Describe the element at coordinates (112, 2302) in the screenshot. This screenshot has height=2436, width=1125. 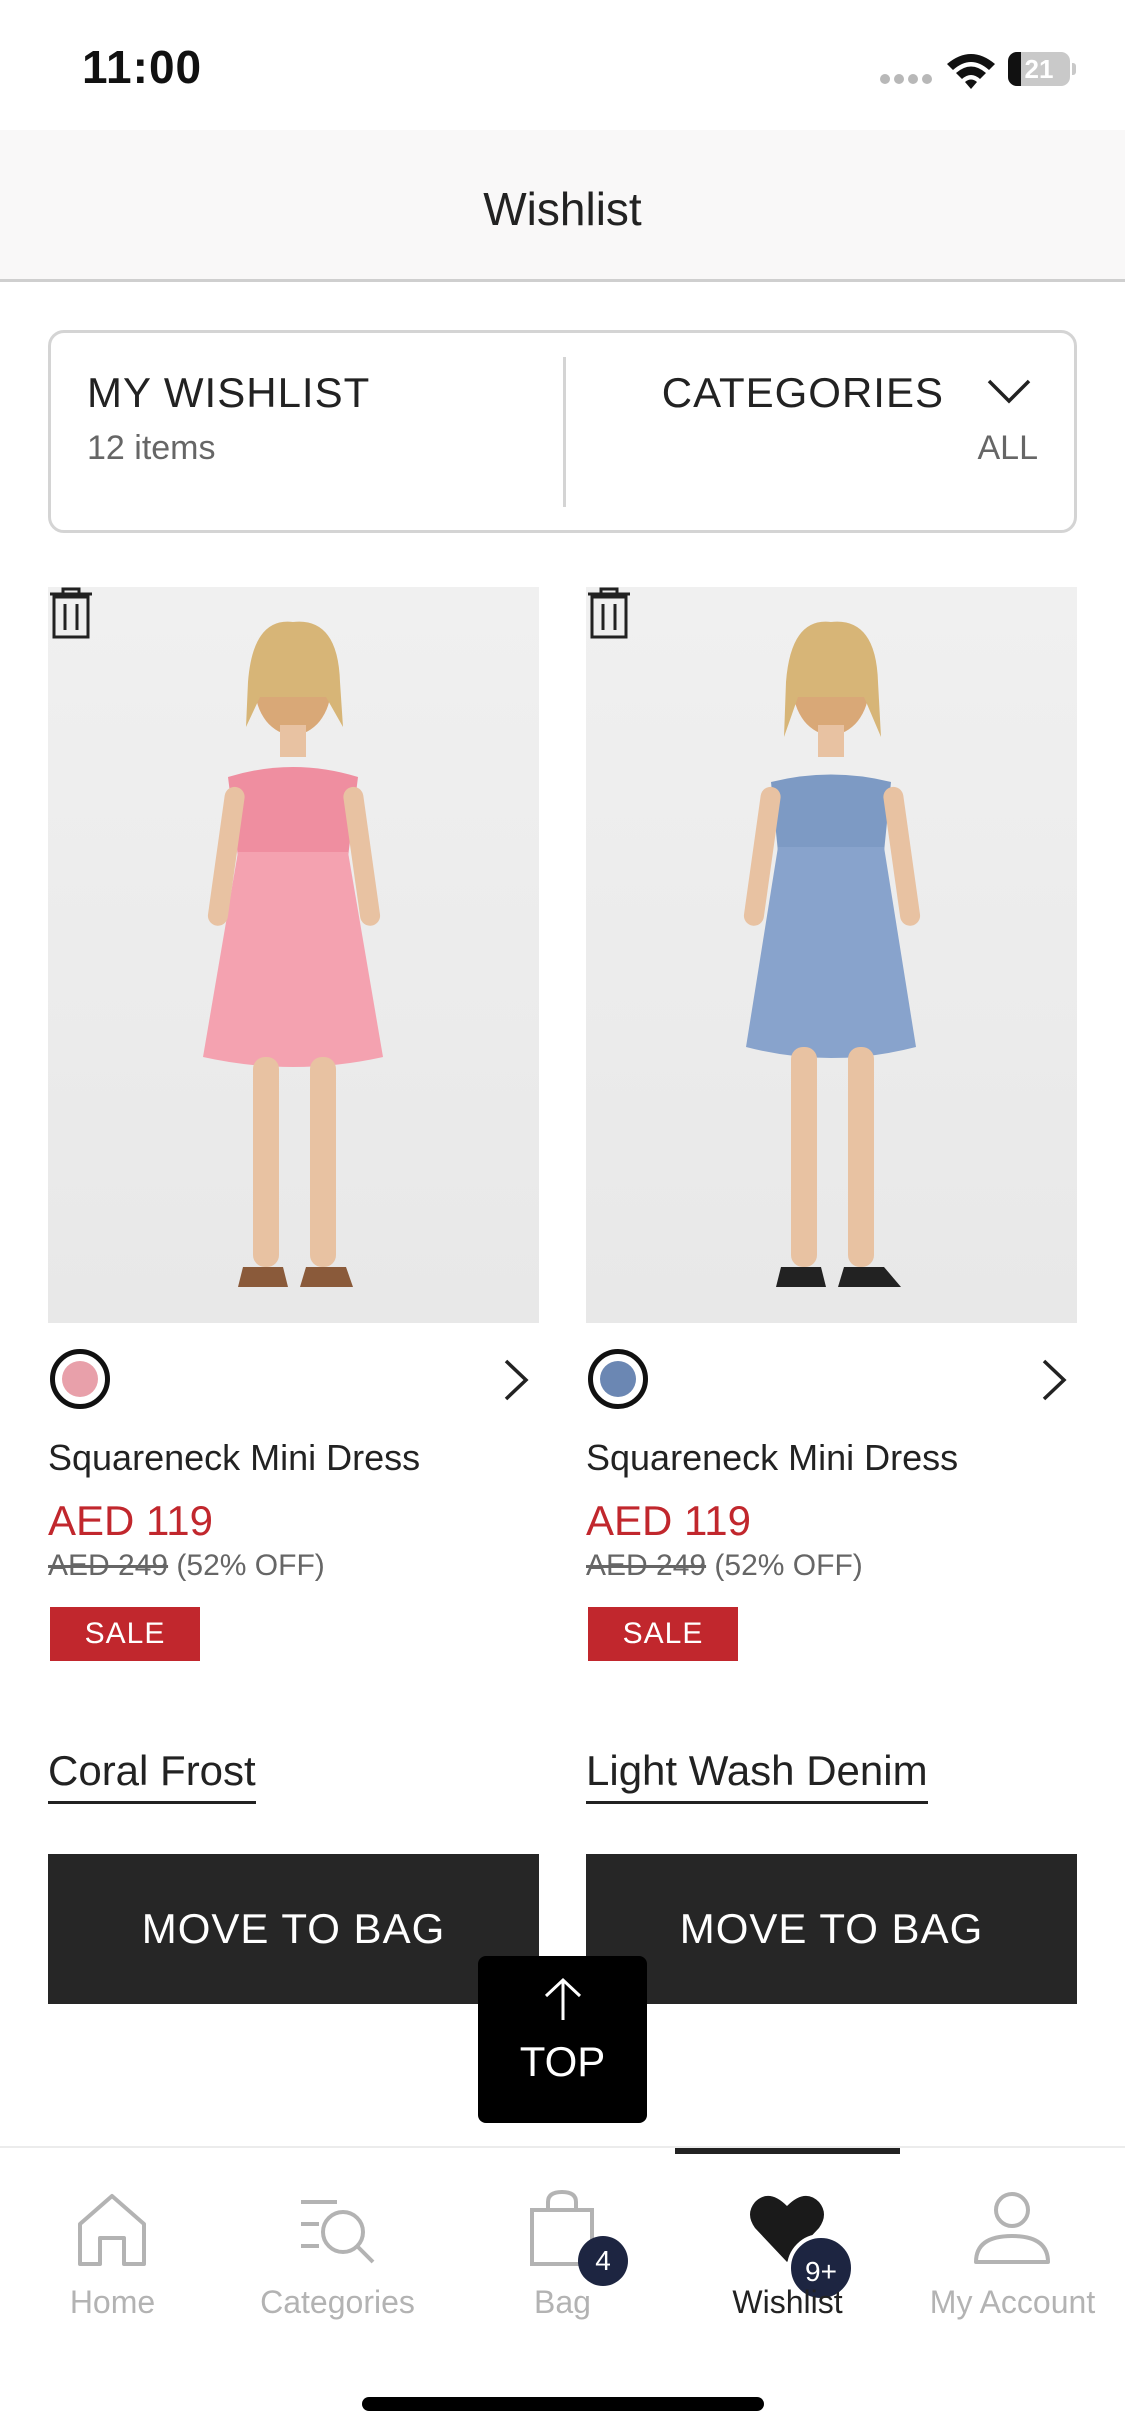
I see `tab-home-label: Home` at that location.